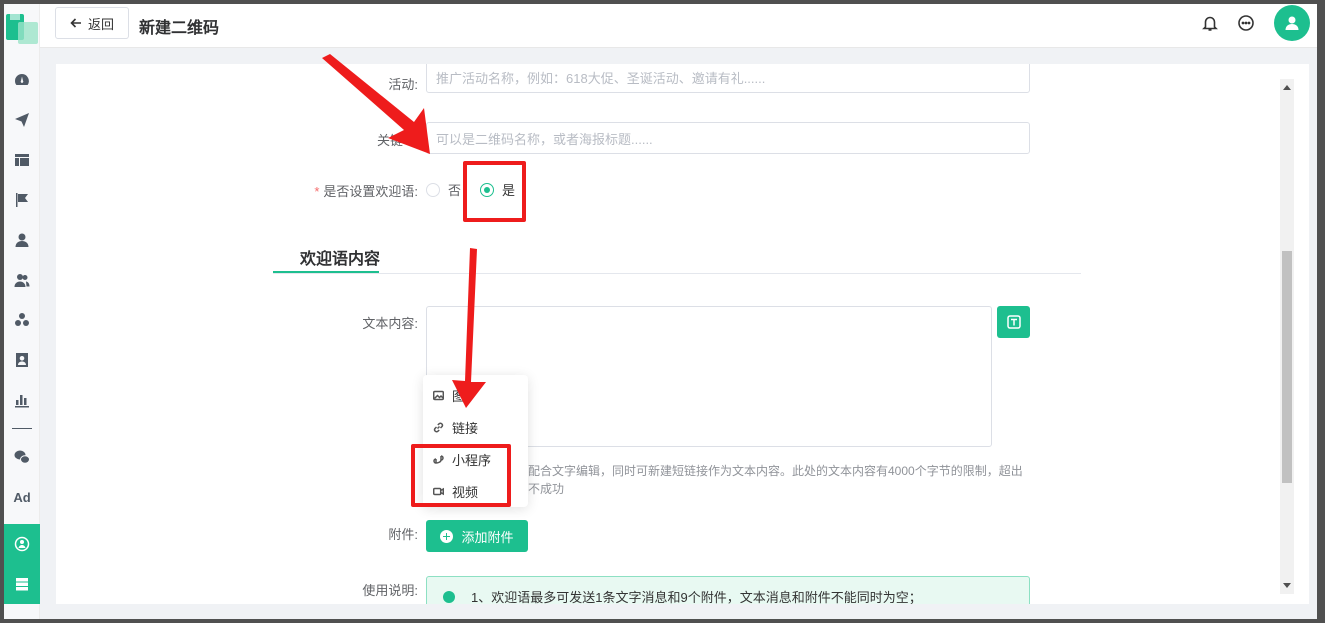 Image resolution: width=1325 pixels, height=623 pixels. Describe the element at coordinates (433, 189) in the screenshot. I see `radio-no-circle` at that location.